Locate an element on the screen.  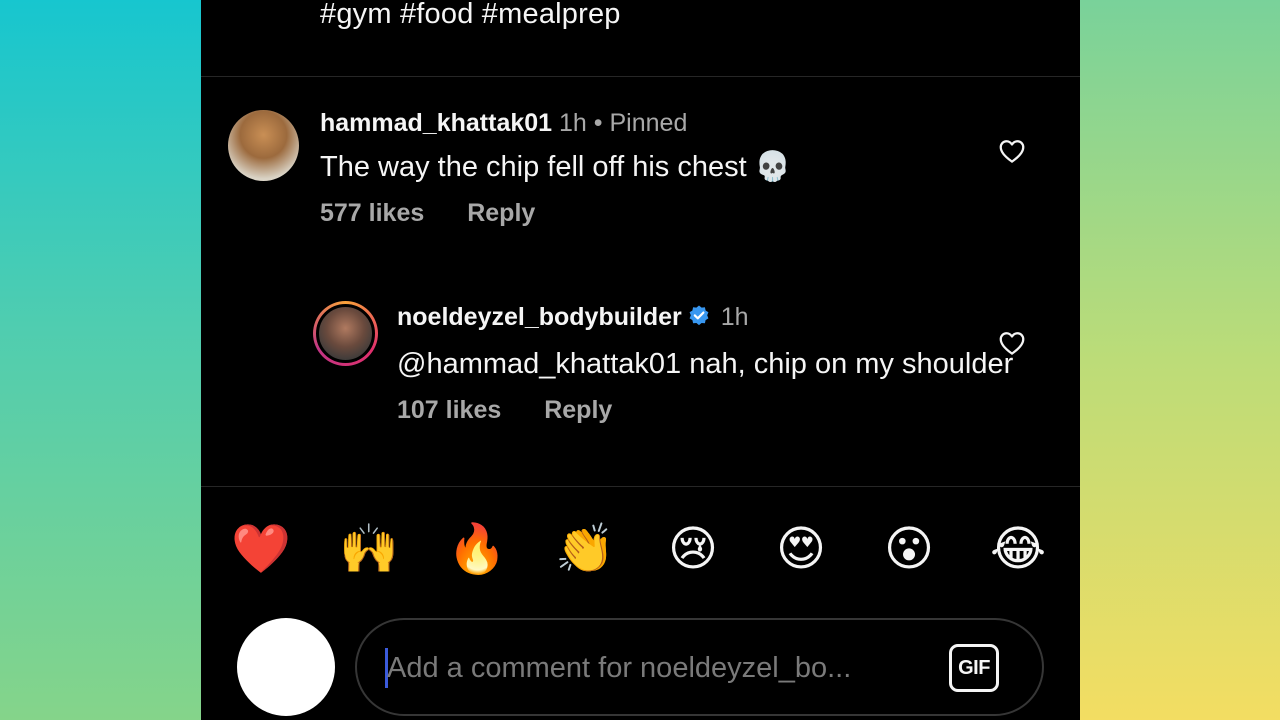
comment-username: noeldeyzel_bodybuilder is located at coordinates (539, 317).